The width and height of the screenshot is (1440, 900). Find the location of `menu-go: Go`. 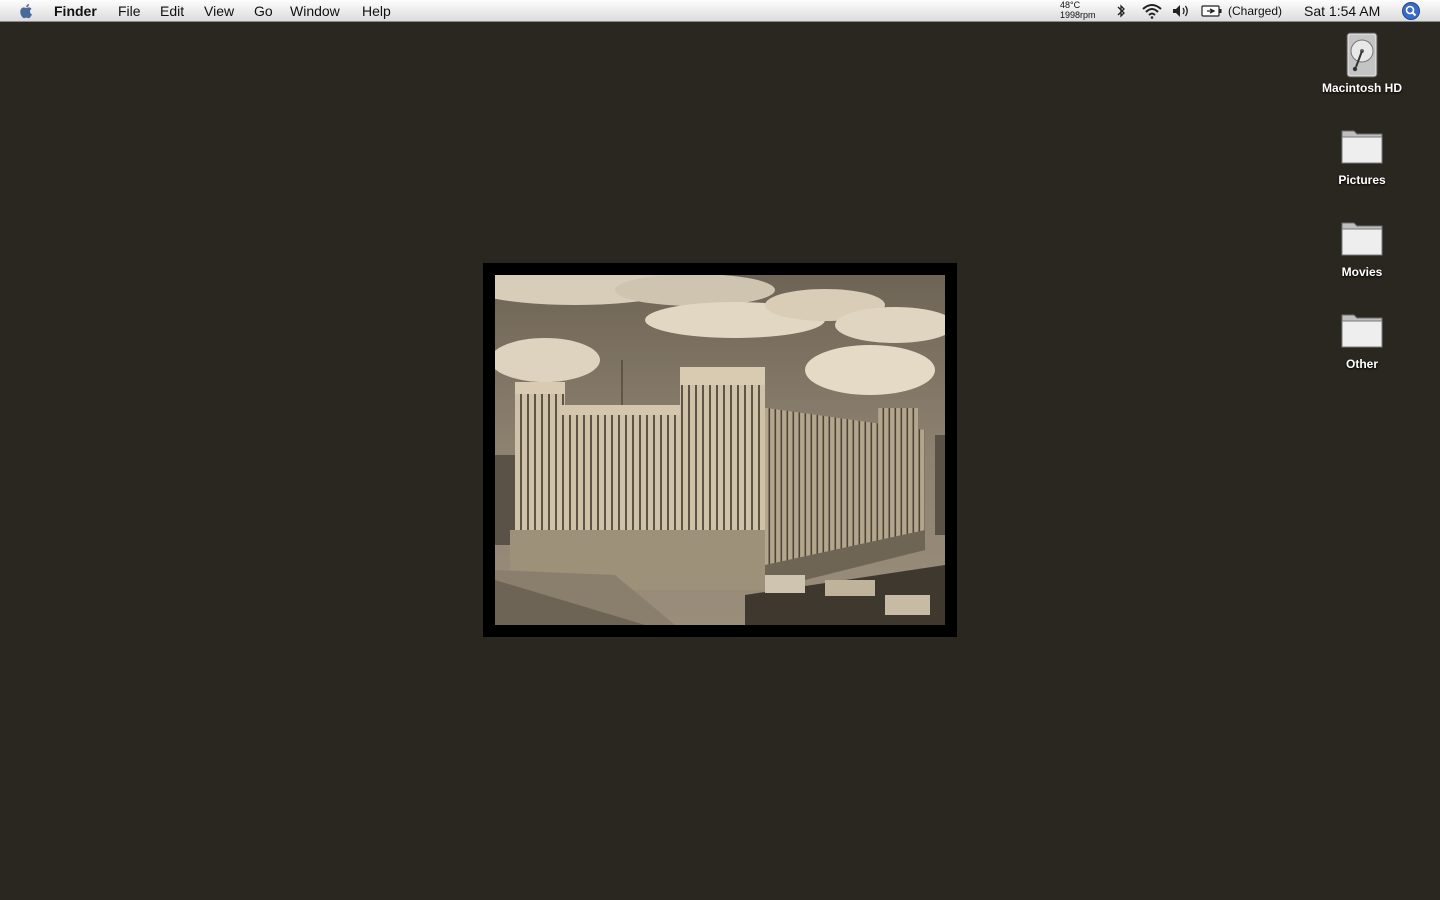

menu-go: Go is located at coordinates (263, 11).